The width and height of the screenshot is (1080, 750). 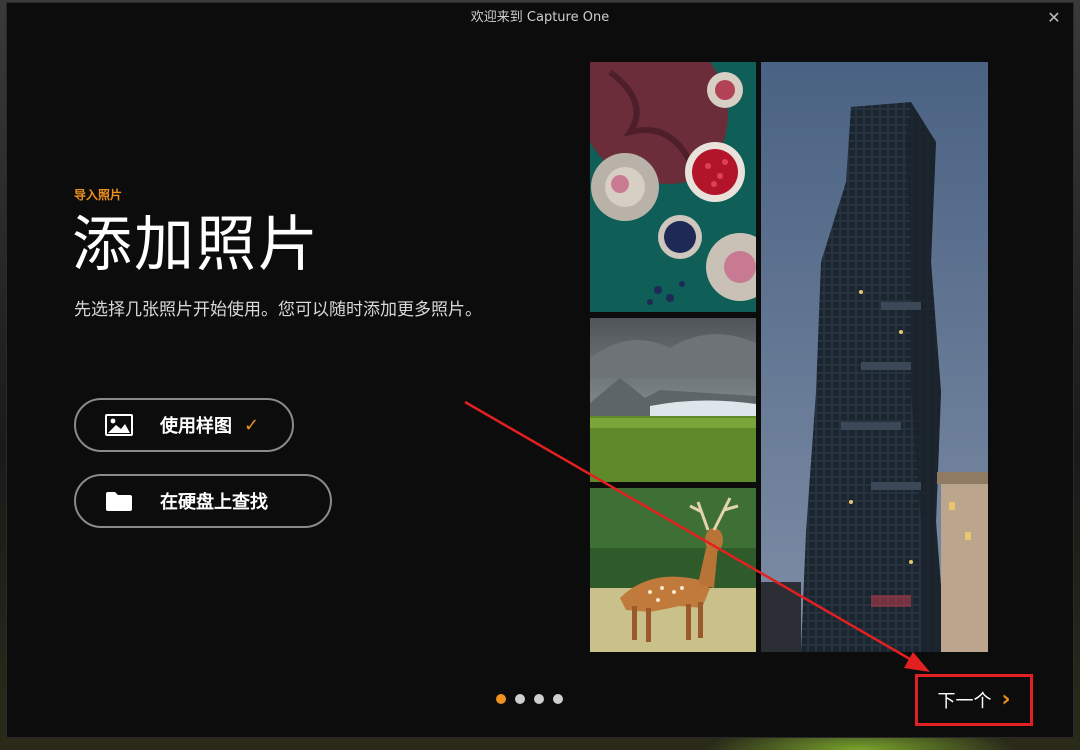 I want to click on window-title: 欢迎来到 Capture One, so click(x=540, y=17).